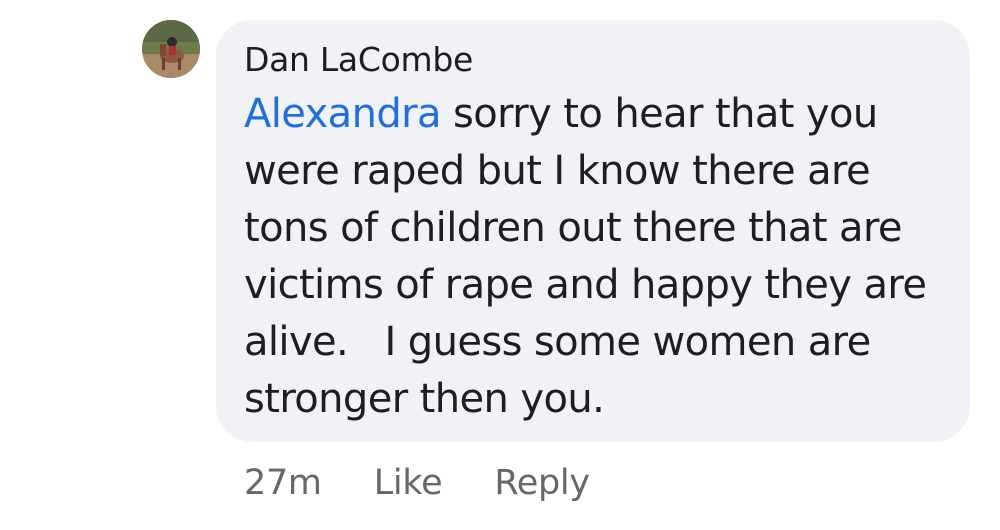 The width and height of the screenshot is (1000, 530). What do you see at coordinates (342, 114) in the screenshot?
I see `mention-link: Alexandra` at bounding box center [342, 114].